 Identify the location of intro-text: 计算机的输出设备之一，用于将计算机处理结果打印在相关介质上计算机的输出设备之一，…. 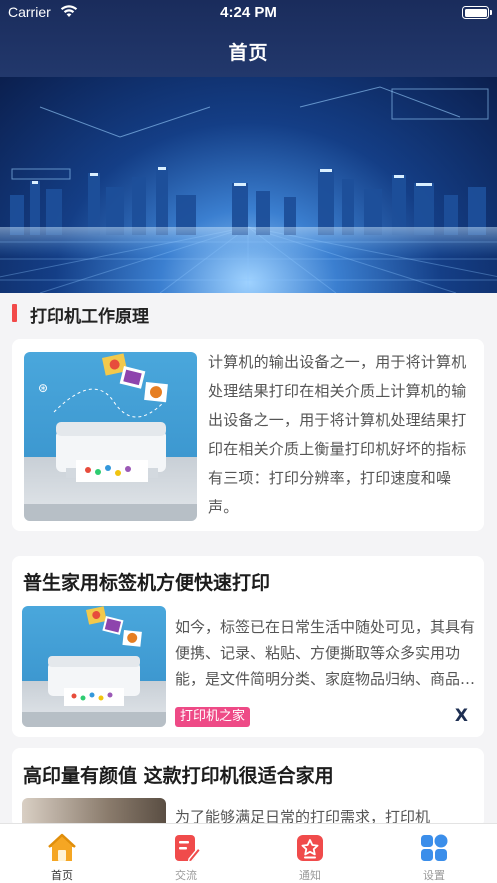
(337, 434).